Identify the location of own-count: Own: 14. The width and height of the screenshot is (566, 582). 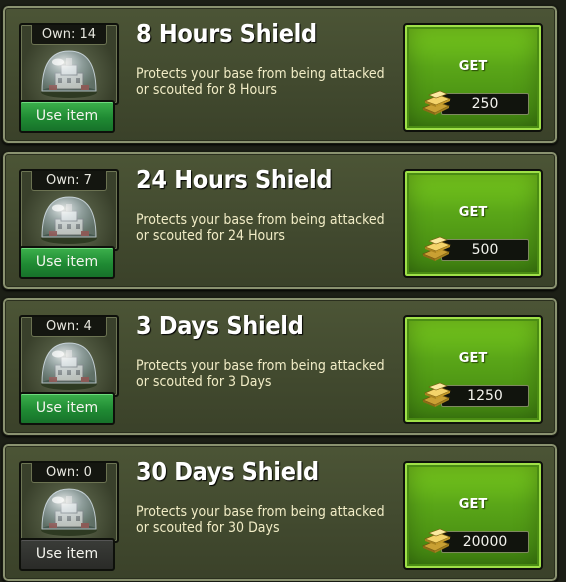
(69, 35).